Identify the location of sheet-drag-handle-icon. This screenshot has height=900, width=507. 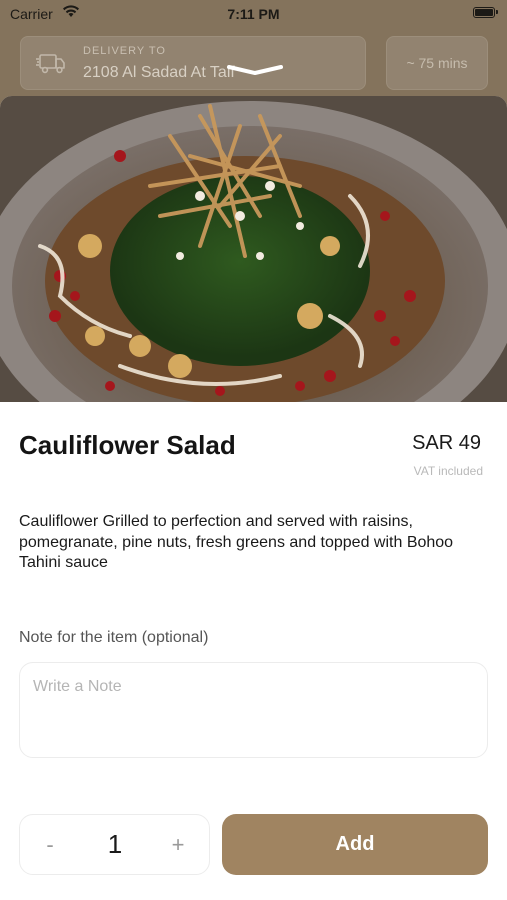
(255, 70).